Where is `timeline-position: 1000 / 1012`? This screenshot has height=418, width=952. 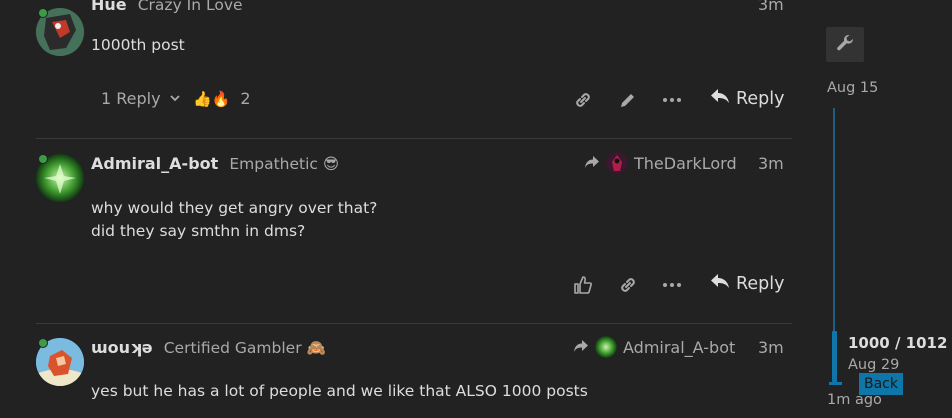
timeline-position: 1000 / 1012 is located at coordinates (898, 343).